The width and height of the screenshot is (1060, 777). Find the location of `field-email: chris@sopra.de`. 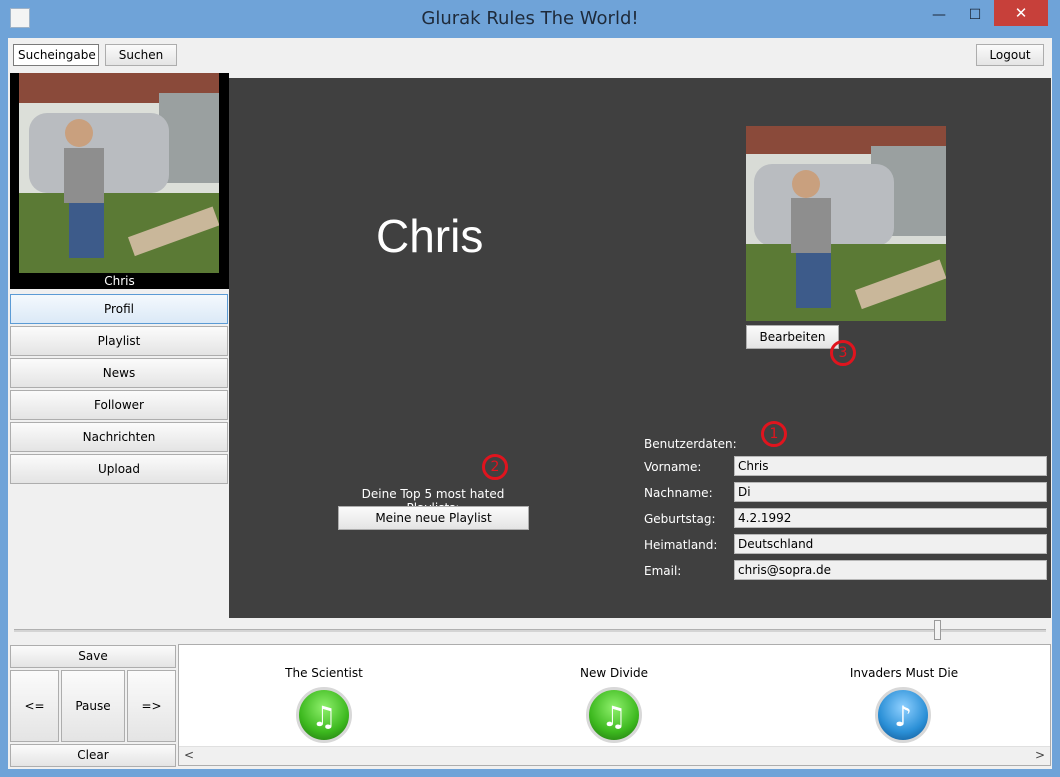

field-email: chris@sopra.de is located at coordinates (890, 570).